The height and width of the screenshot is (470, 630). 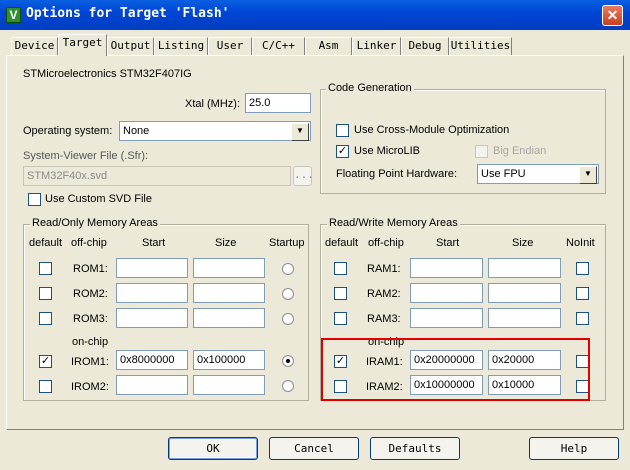 What do you see at coordinates (582, 268) in the screenshot?
I see `ram1-noinit-checkbox` at bounding box center [582, 268].